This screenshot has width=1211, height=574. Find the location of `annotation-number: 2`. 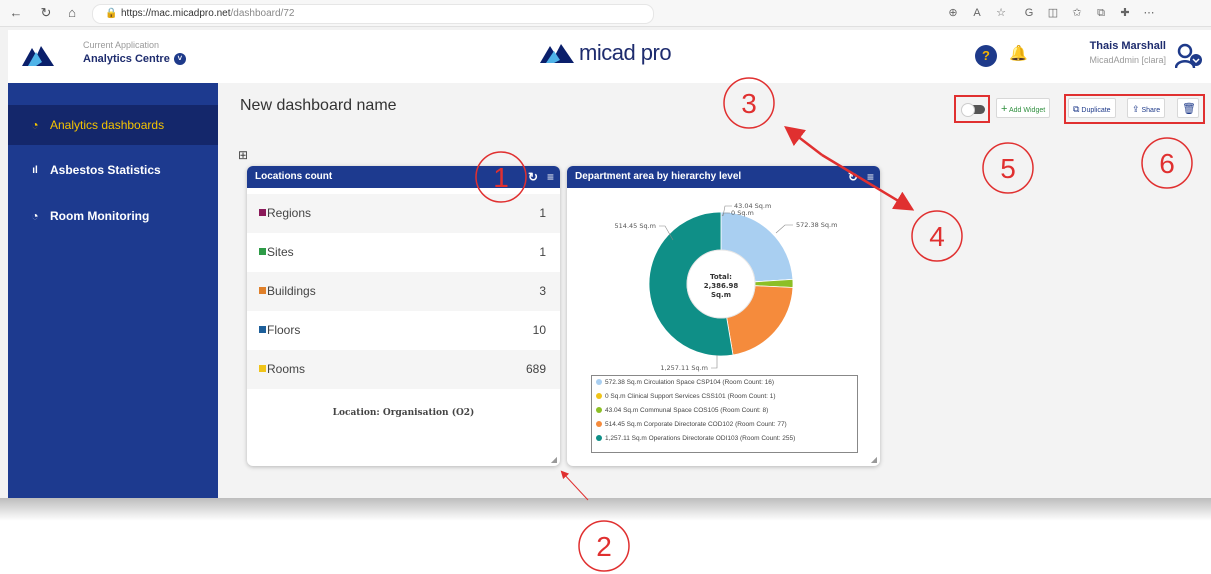

annotation-number: 2 is located at coordinates (604, 546).